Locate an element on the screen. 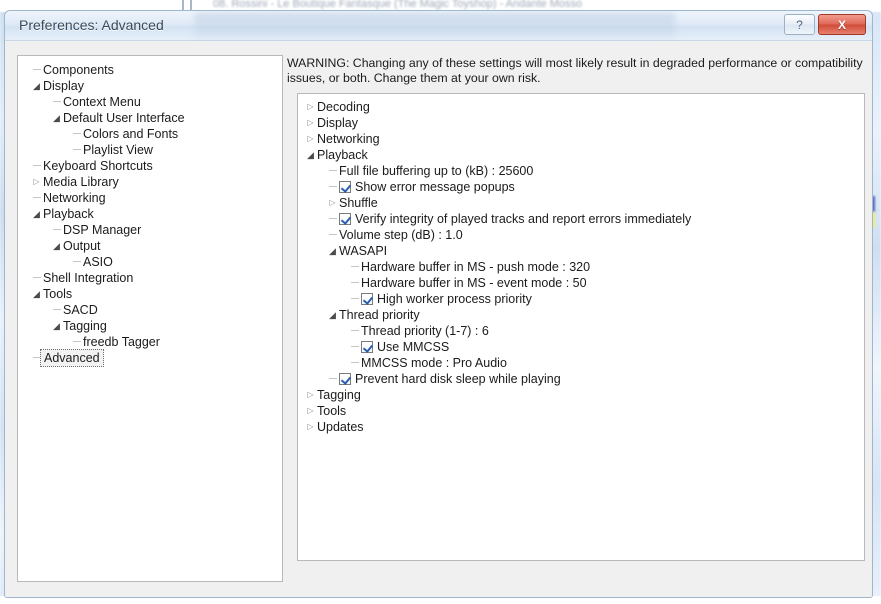 The width and height of the screenshot is (881, 604). sidebar-item-label: Advanced is located at coordinates (72, 358).